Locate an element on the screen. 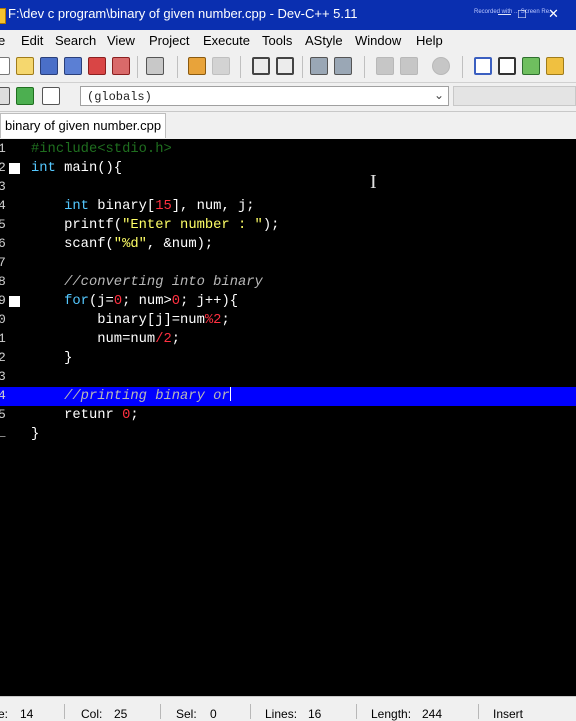  editor-tab-bar: binary of given number.cpp is located at coordinates (288, 125).